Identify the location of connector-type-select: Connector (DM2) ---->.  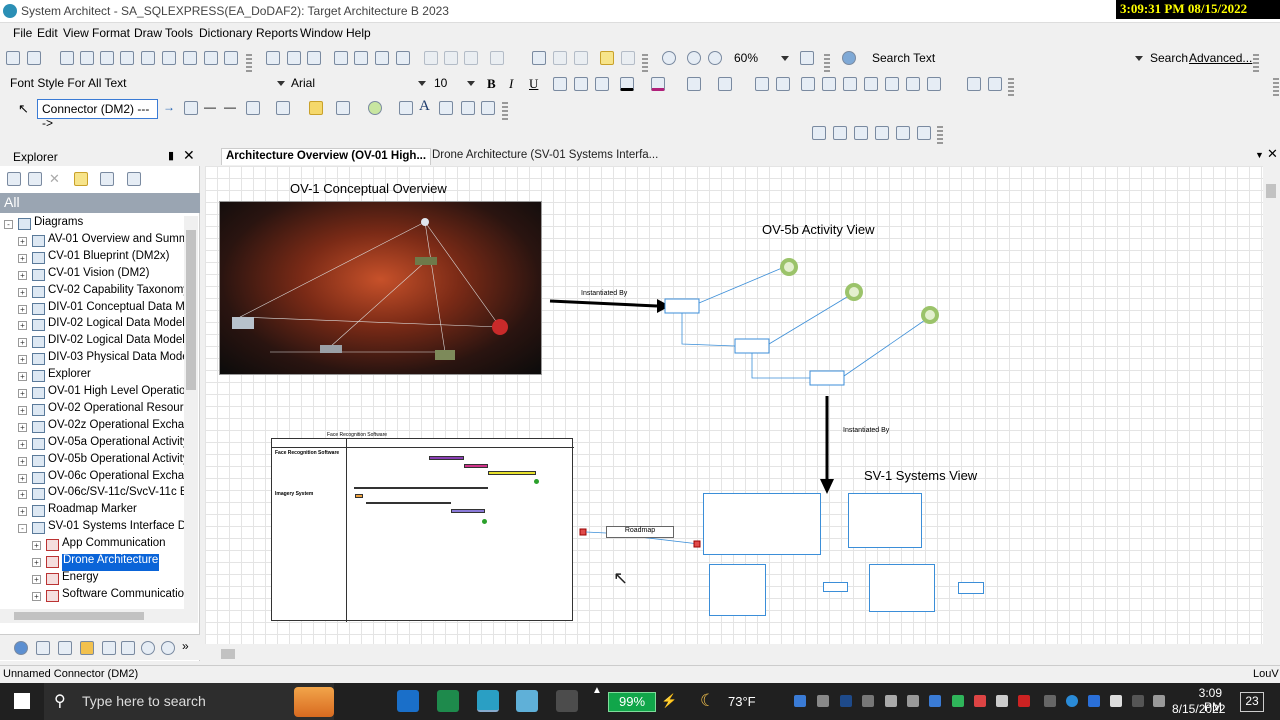
(97, 114).